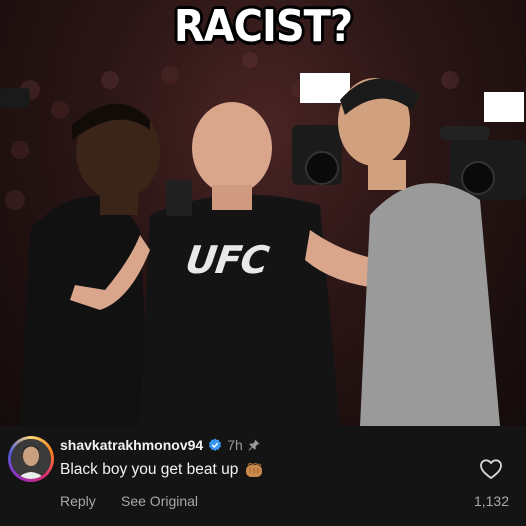 This screenshot has height=526, width=526. What do you see at coordinates (235, 445) in the screenshot?
I see `comment-time: 7h` at bounding box center [235, 445].